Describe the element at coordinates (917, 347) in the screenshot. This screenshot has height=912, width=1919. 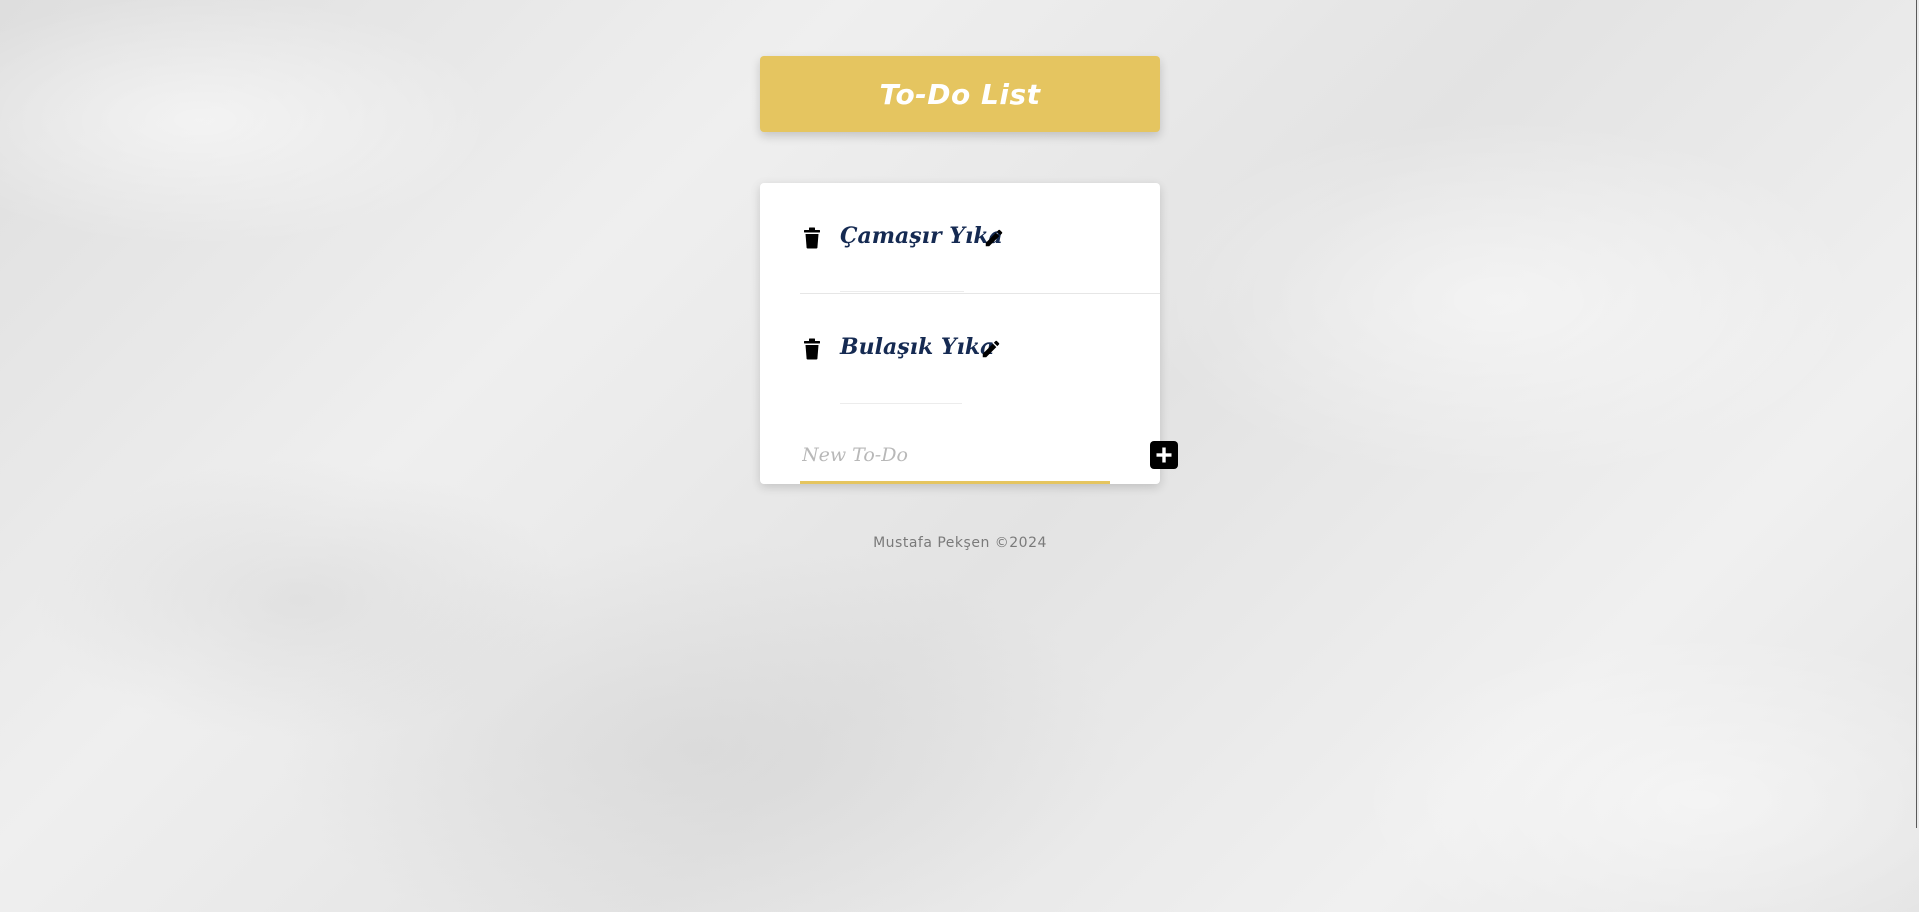
I see `todo-label: Bulaşık Yıka` at that location.